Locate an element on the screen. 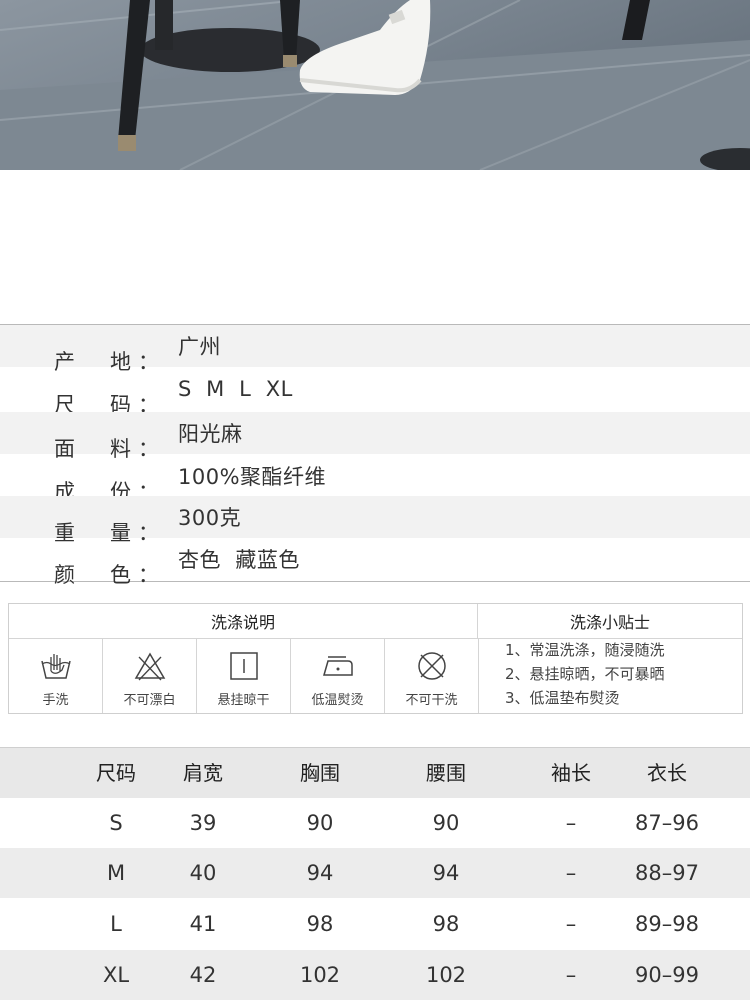  cell-shoulder: 41 is located at coordinates (203, 924).